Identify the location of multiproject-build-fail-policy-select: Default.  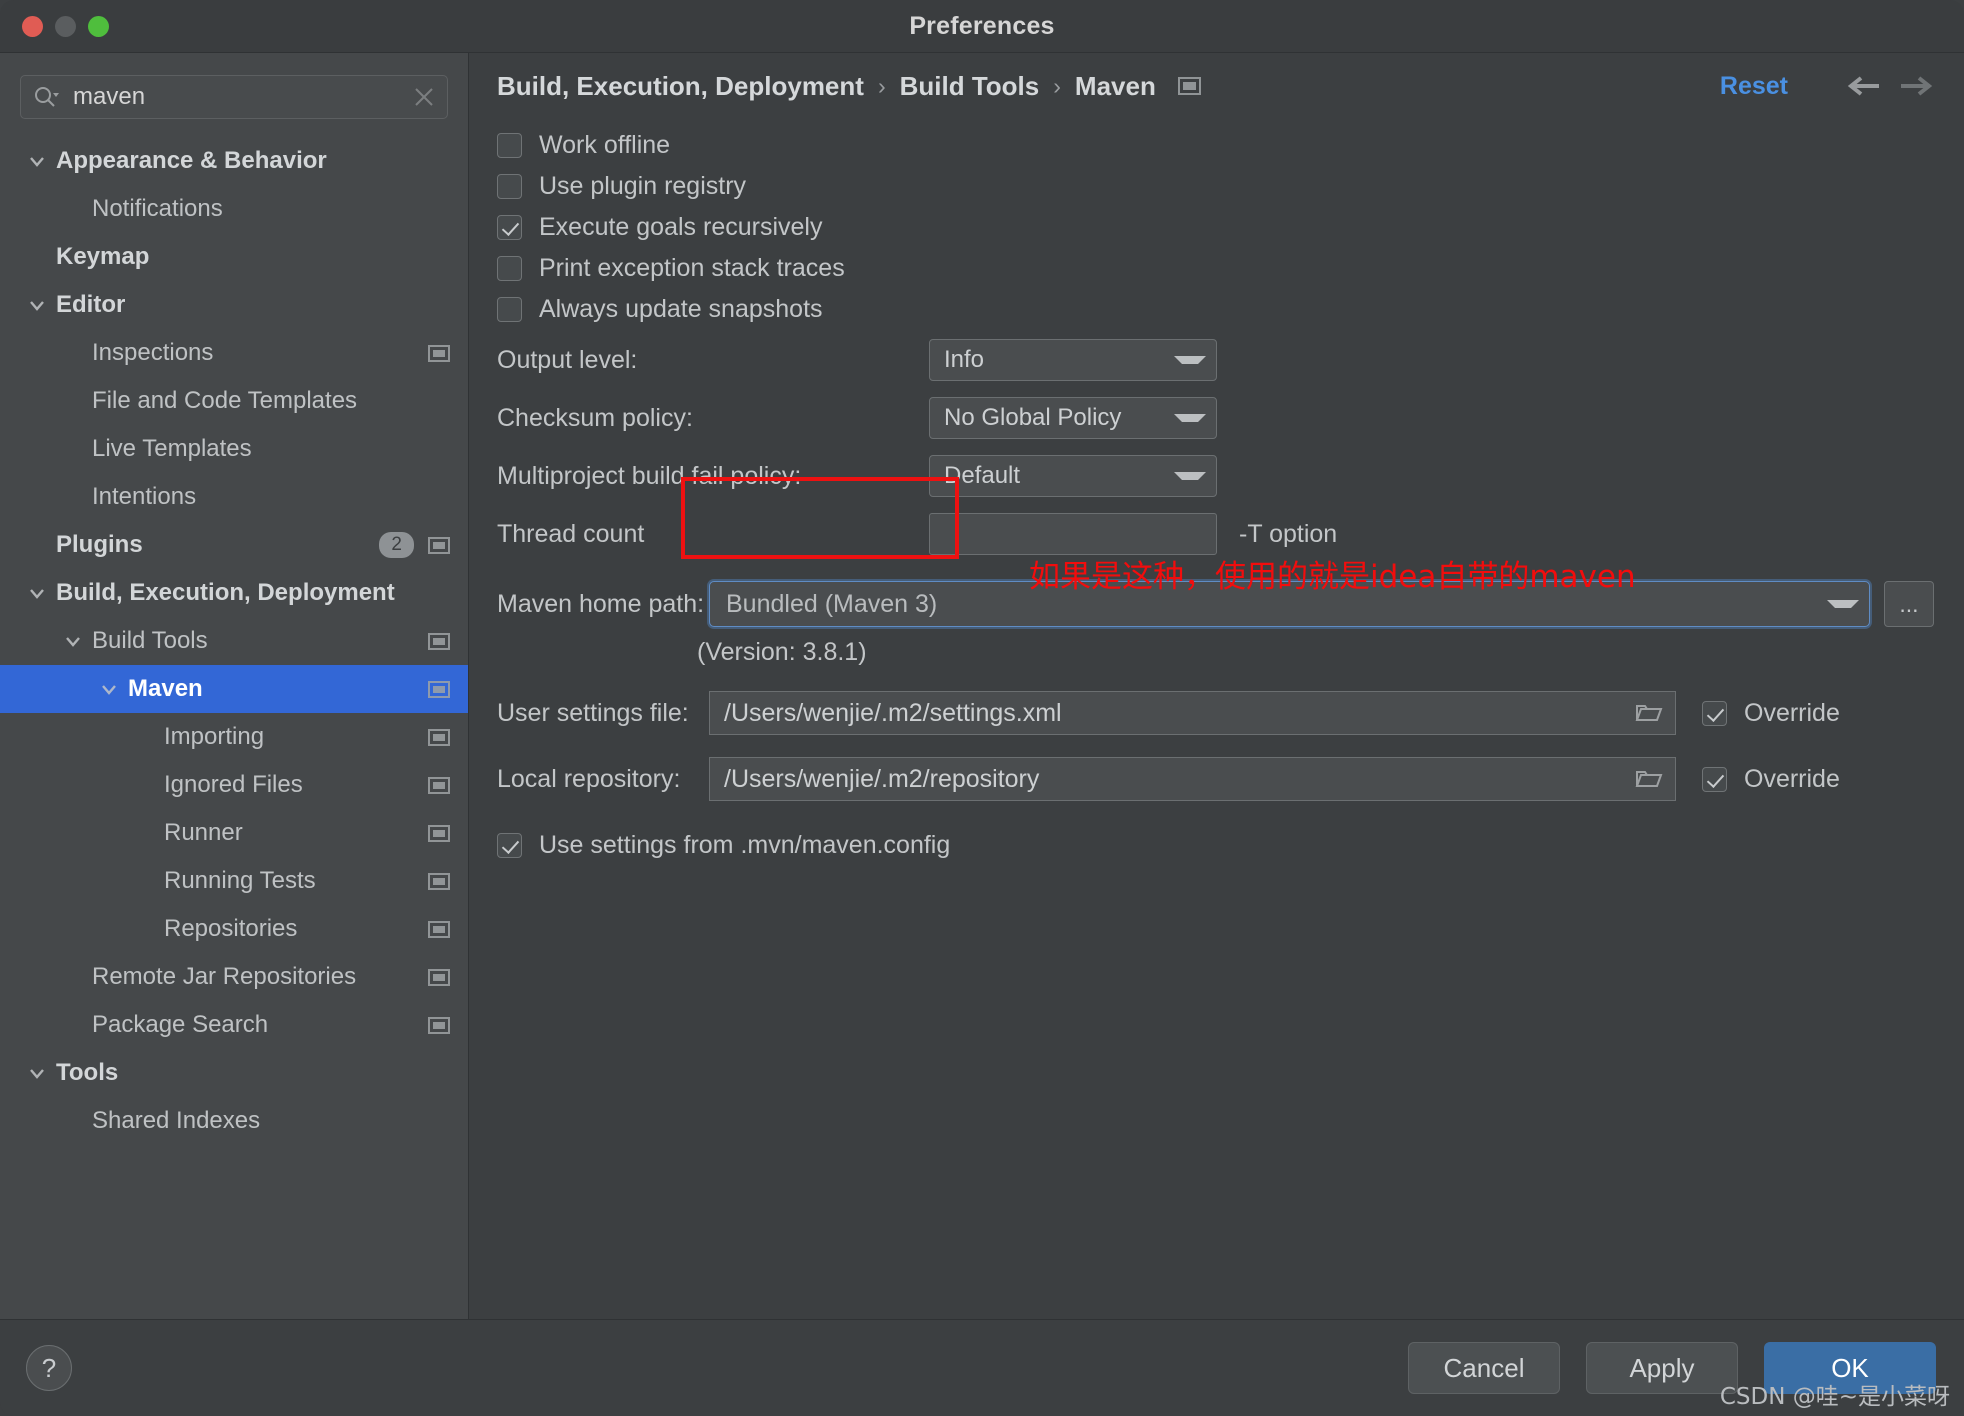
(1073, 476).